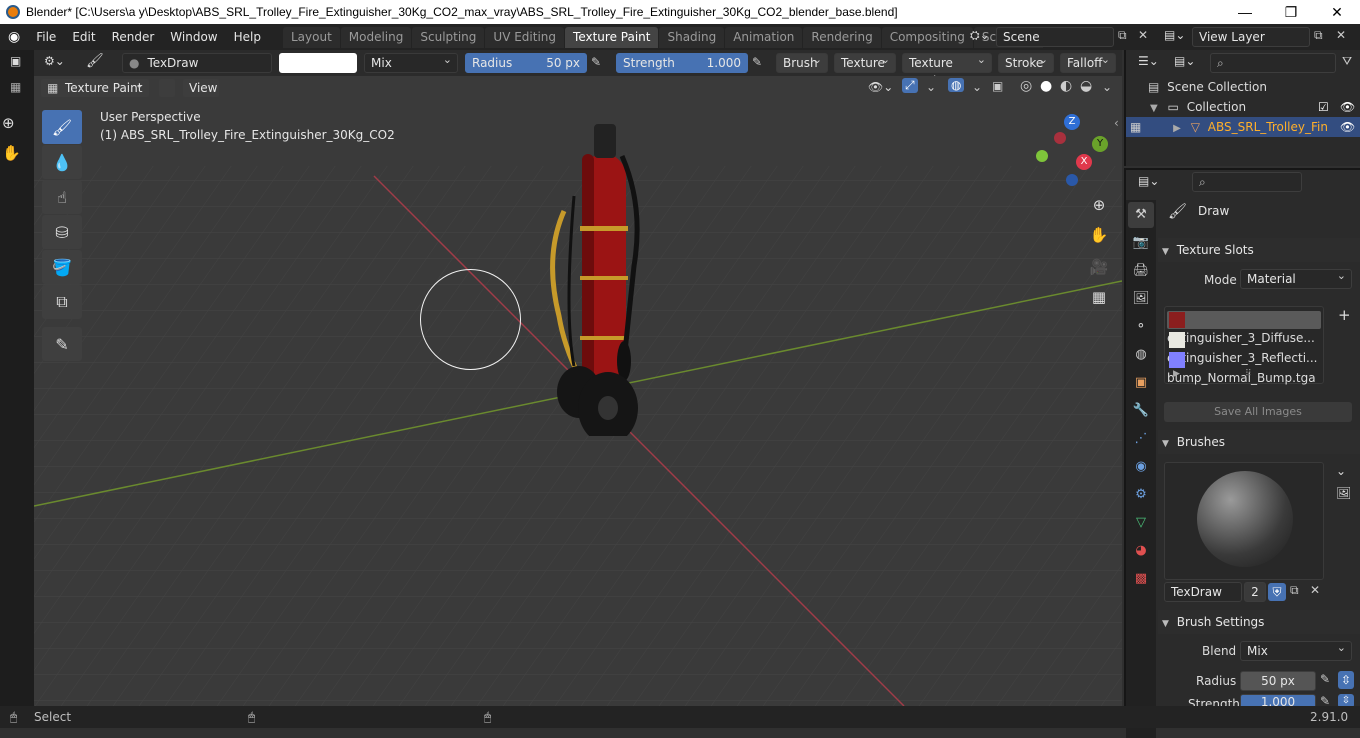 The image size is (1360, 738). Describe the element at coordinates (1184, 61) in the screenshot. I see `outliner-filter-mode-icon: ▤⌄` at that location.